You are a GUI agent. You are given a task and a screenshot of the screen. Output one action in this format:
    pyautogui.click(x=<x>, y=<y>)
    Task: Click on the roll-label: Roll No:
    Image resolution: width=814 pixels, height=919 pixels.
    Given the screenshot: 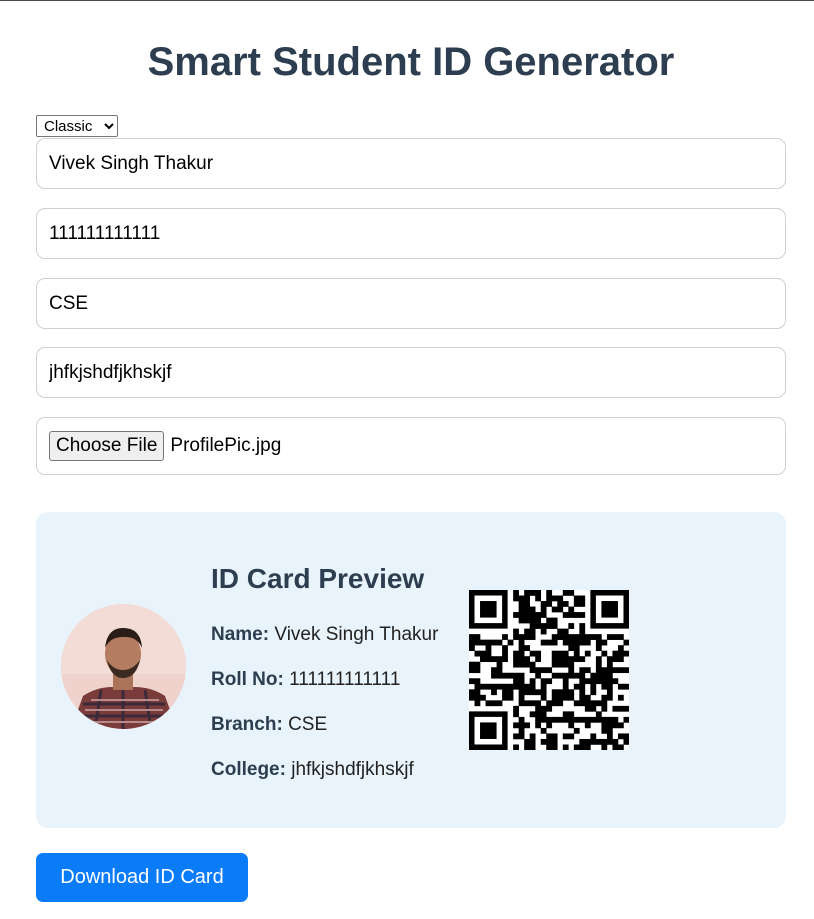 What is the action you would take?
    pyautogui.click(x=247, y=679)
    